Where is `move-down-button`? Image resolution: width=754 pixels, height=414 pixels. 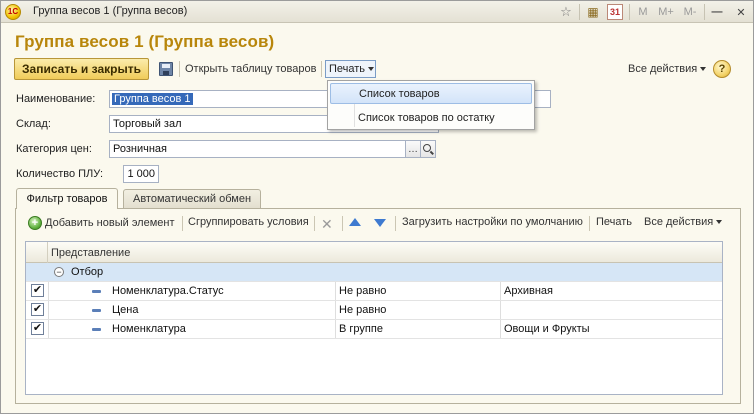
move-down-button is located at coordinates (380, 223).